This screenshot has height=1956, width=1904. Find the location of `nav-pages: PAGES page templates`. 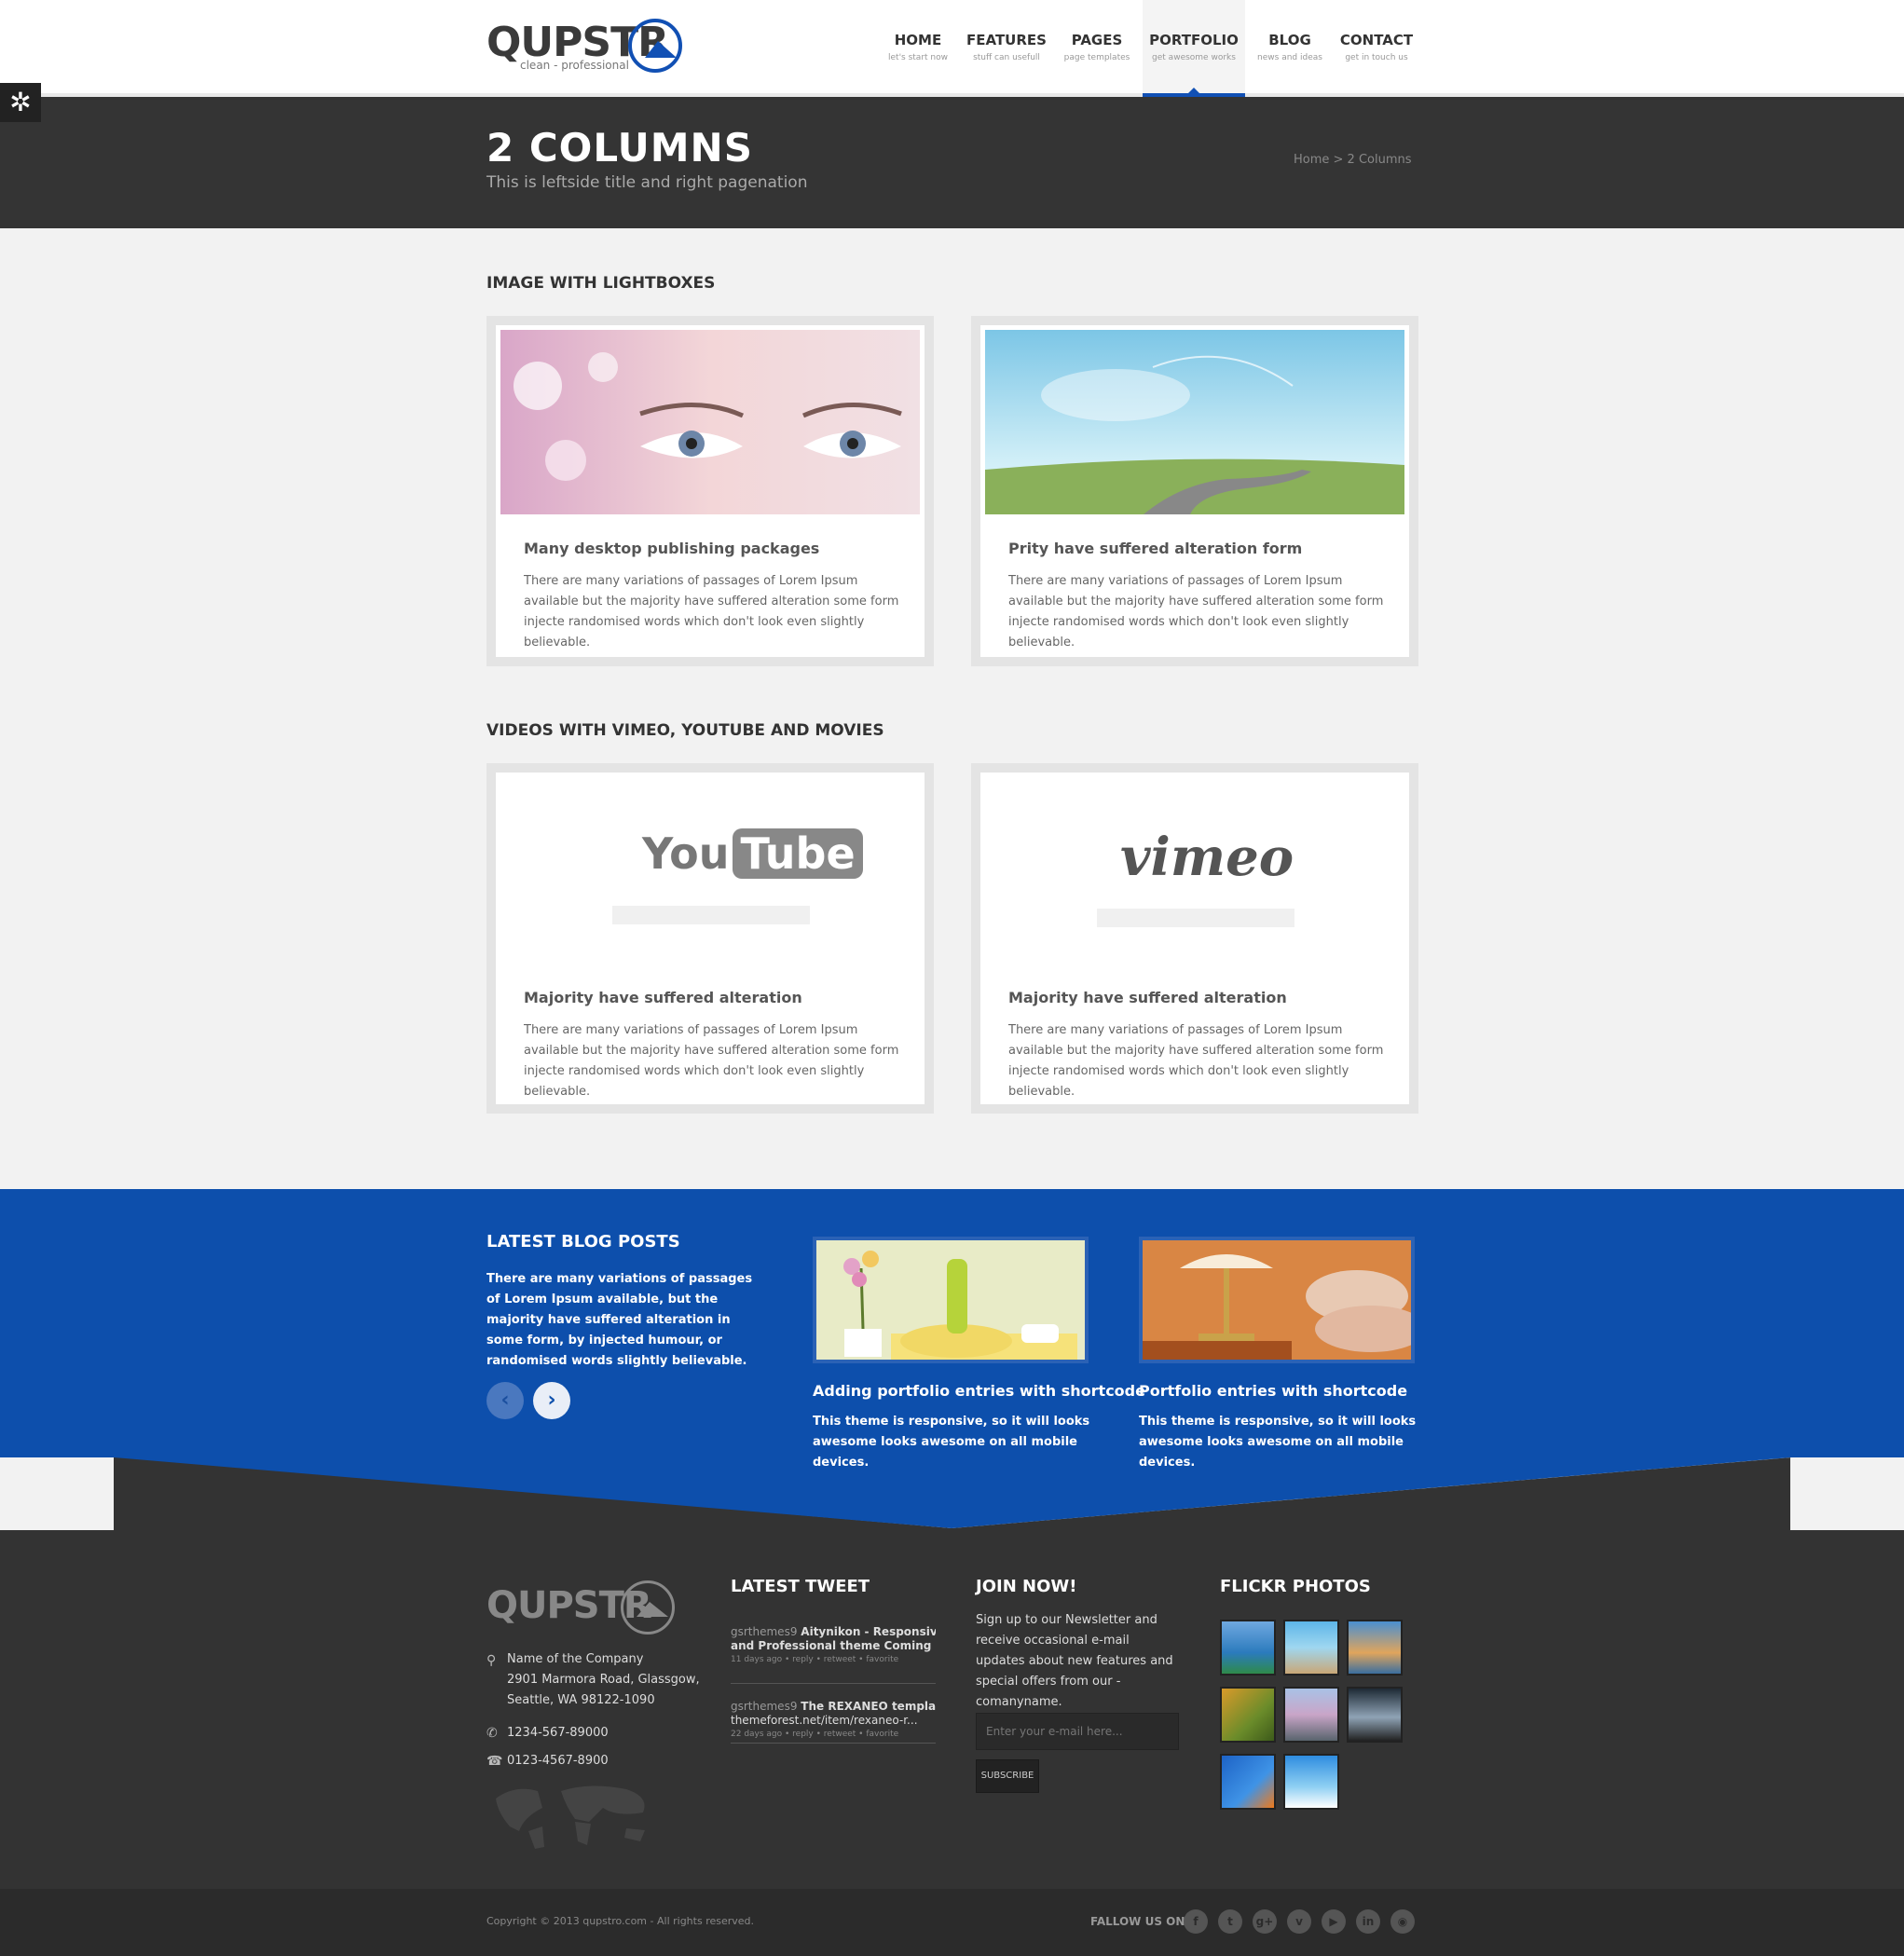

nav-pages: PAGES page templates is located at coordinates (1097, 49).